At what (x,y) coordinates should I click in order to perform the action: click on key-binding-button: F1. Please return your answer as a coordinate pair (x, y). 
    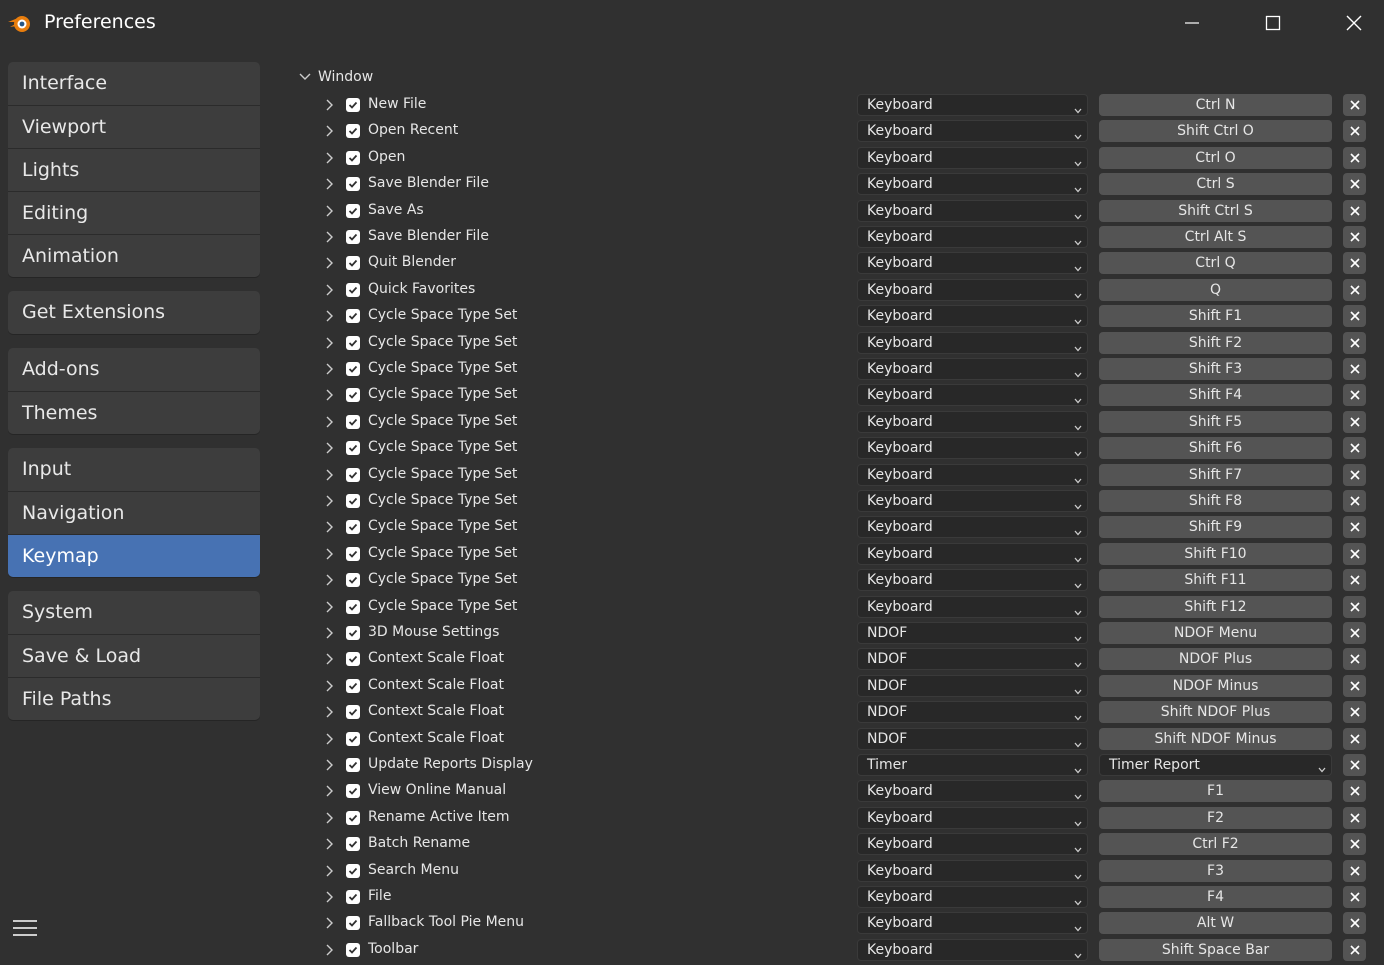
    Looking at the image, I should click on (1215, 791).